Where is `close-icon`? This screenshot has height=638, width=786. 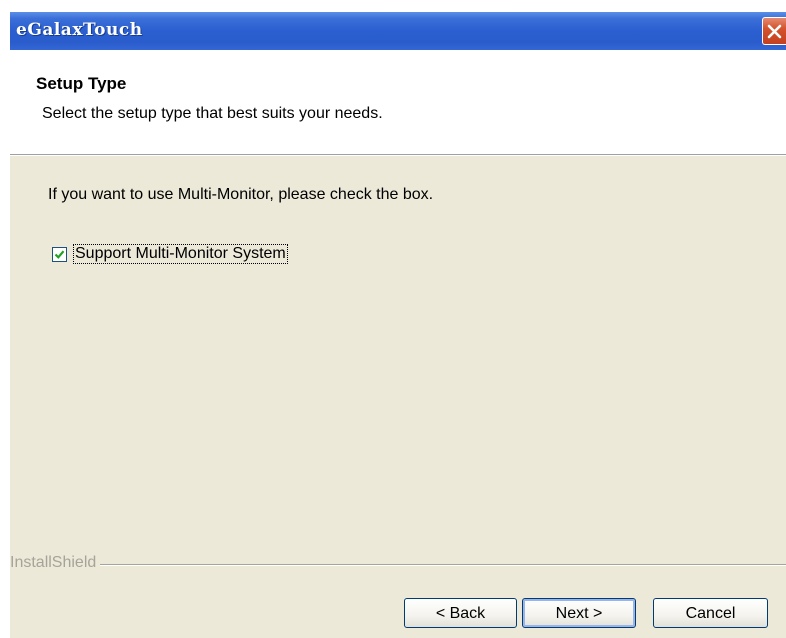
close-icon is located at coordinates (774, 31).